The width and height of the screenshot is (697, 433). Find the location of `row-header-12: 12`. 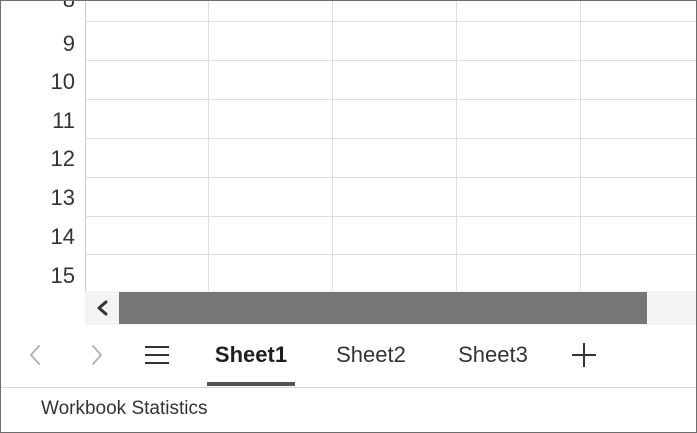

row-header-12: 12 is located at coordinates (43, 158).